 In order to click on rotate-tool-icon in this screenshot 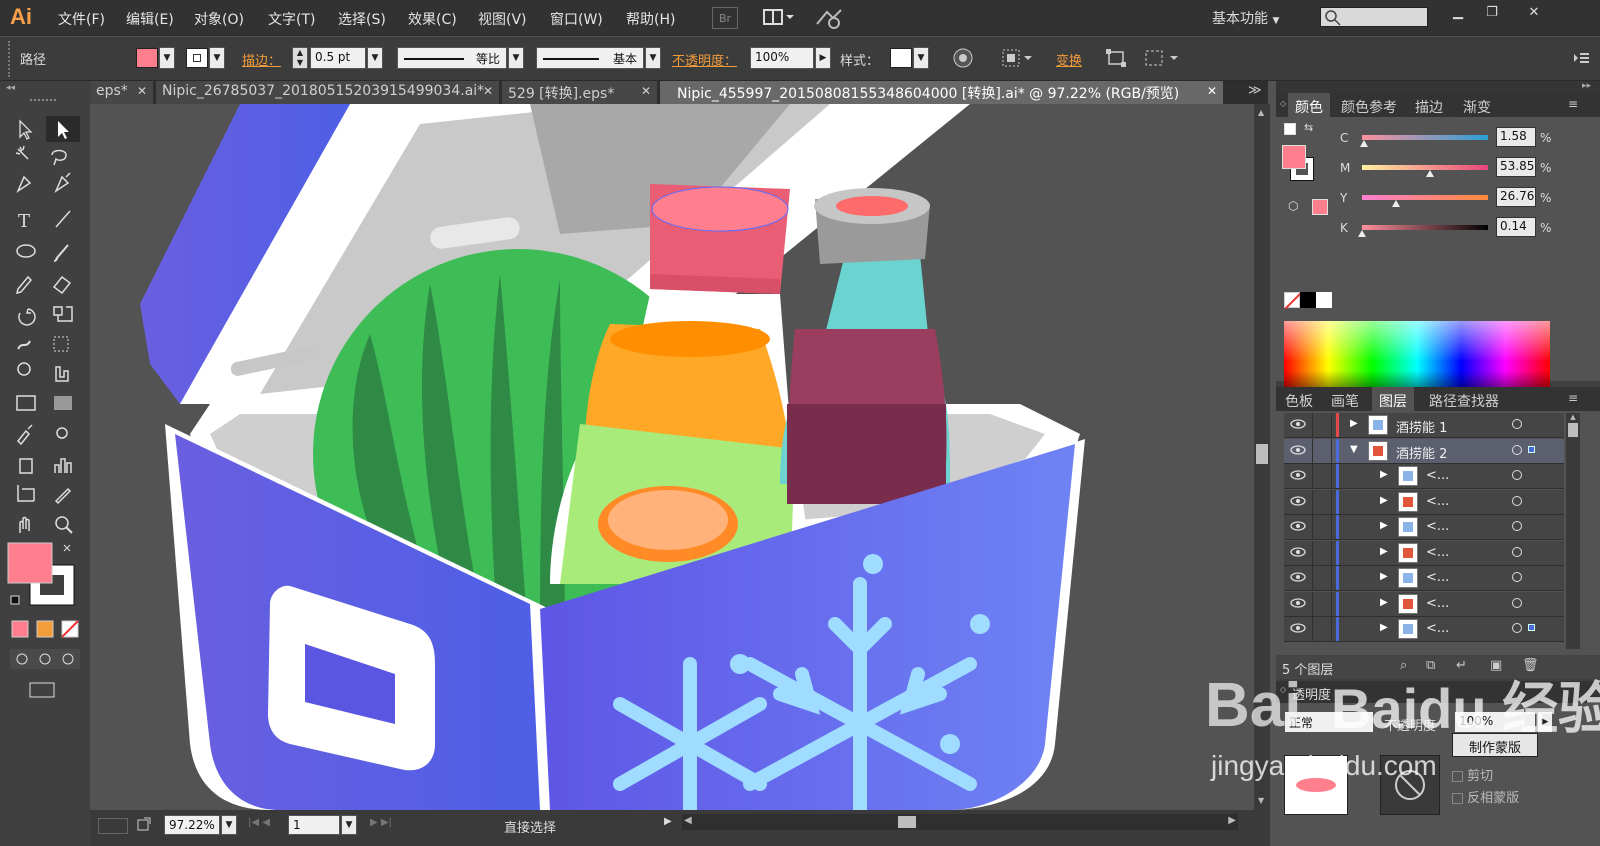, I will do `click(27, 317)`.